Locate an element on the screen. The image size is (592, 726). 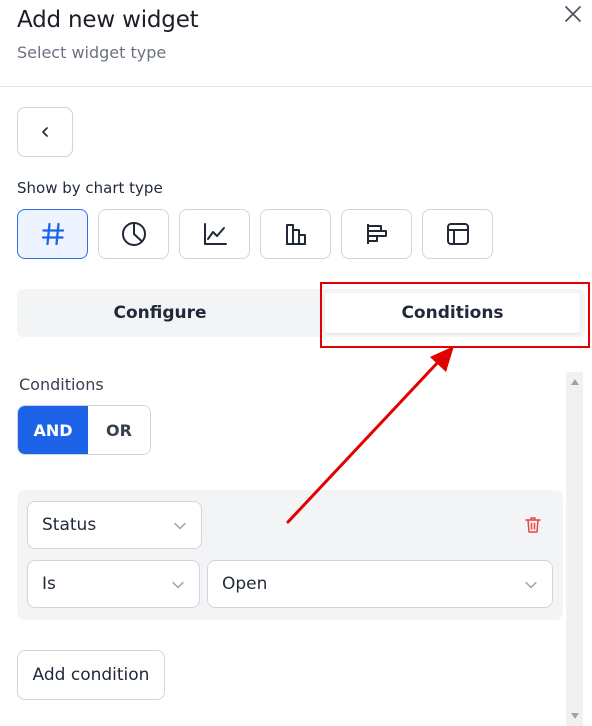
condition-operator-select: Is is located at coordinates (113, 584).